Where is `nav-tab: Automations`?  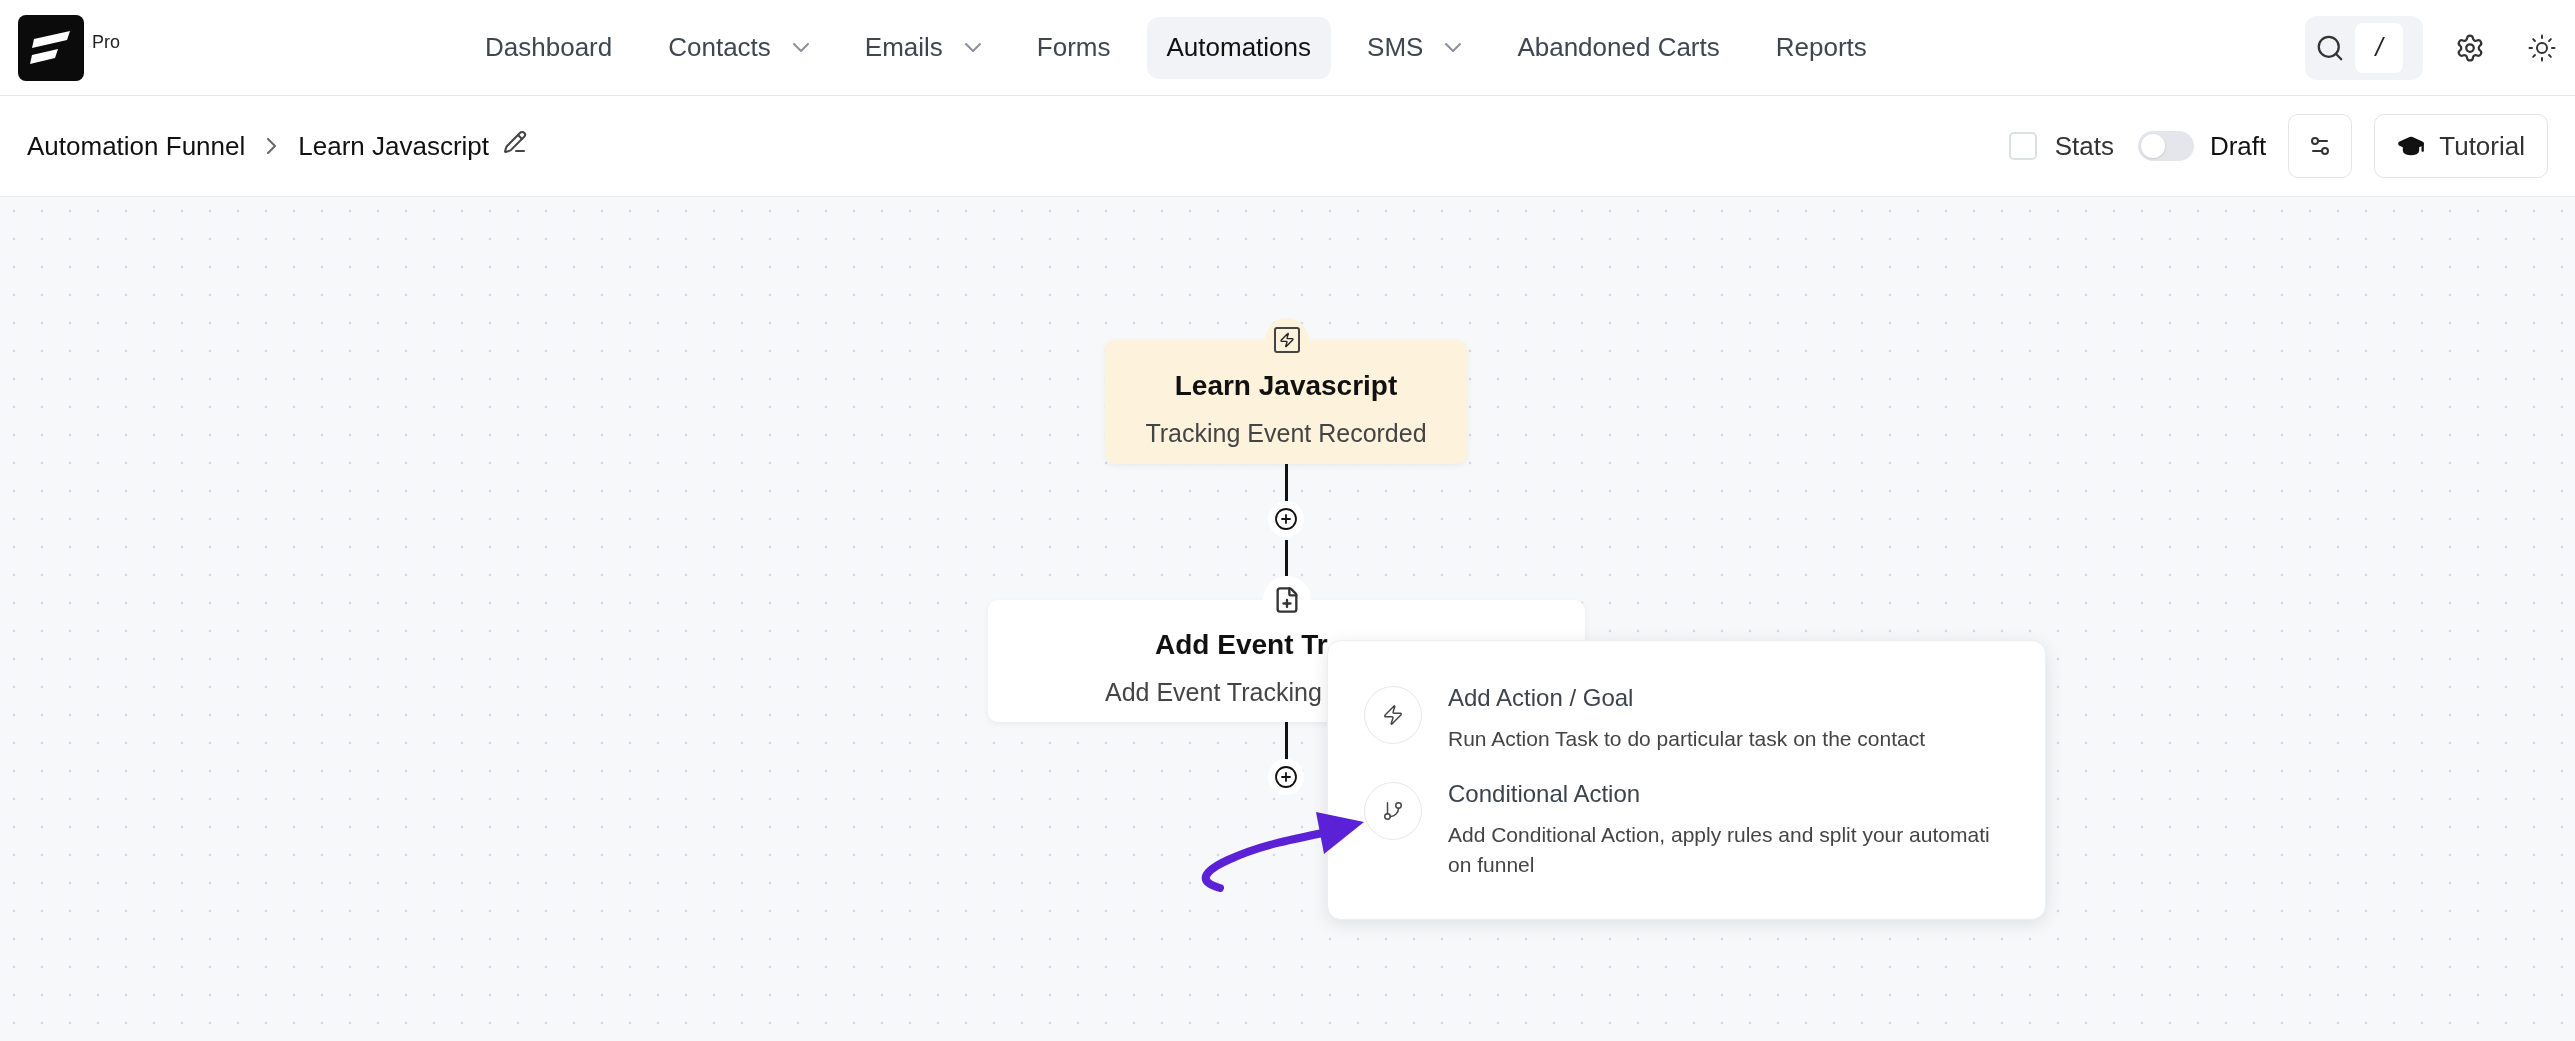
nav-tab: Automations is located at coordinates (1239, 47).